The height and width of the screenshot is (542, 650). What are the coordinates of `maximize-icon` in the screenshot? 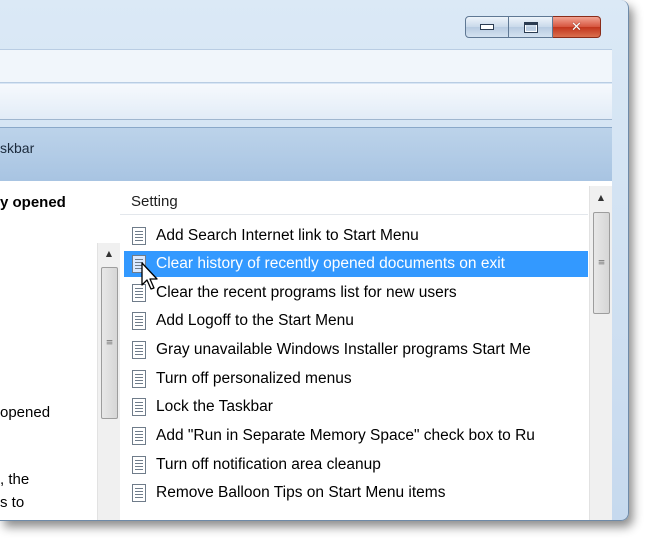 It's located at (530, 27).